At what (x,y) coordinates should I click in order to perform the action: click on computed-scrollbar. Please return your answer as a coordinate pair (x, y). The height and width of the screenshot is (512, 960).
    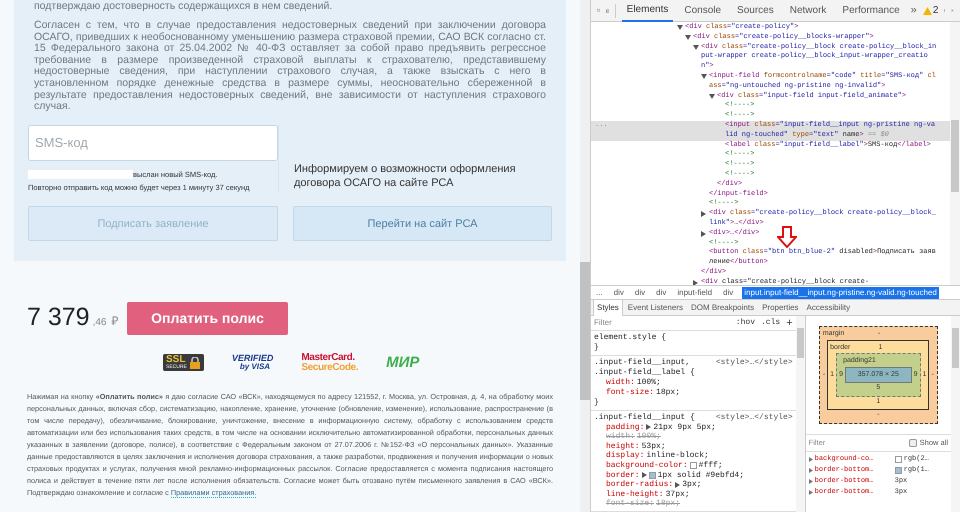
    Looking at the image, I should click on (955, 414).